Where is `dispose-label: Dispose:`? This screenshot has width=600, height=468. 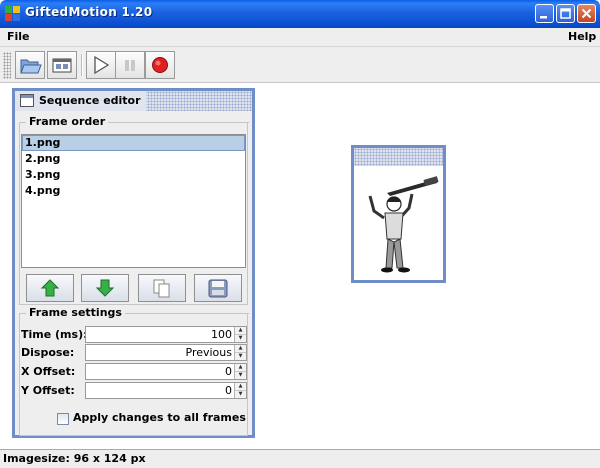 dispose-label: Dispose: is located at coordinates (48, 352).